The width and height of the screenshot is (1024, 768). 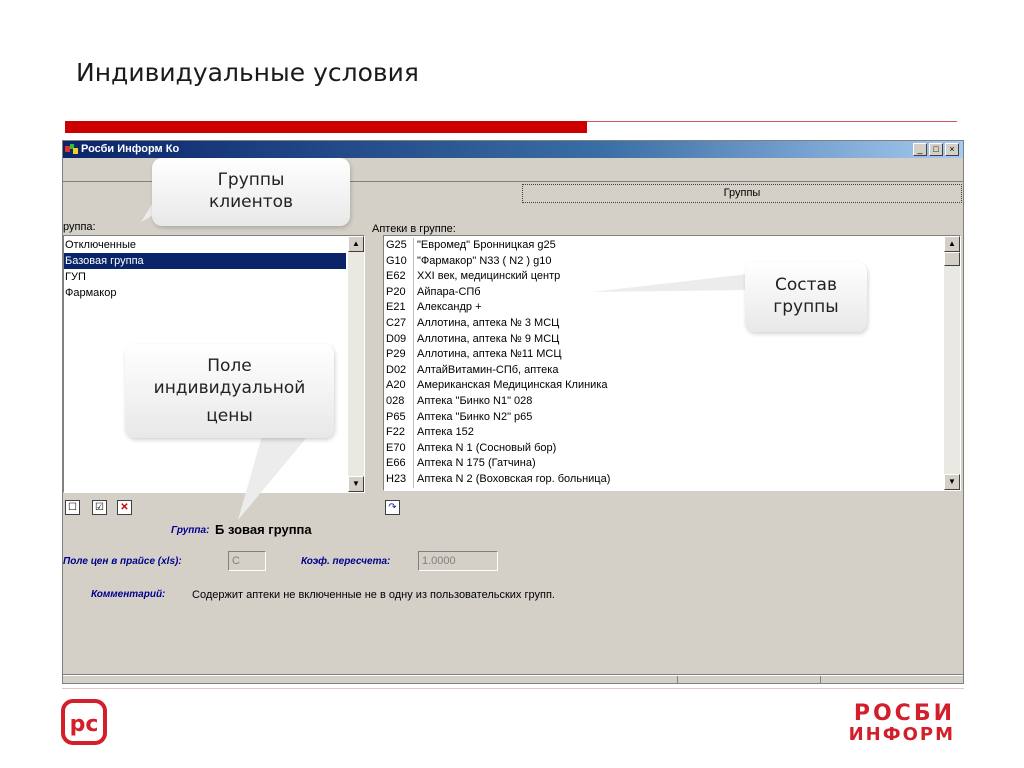 I want to click on pharmacy-code: F22, so click(x=399, y=433).